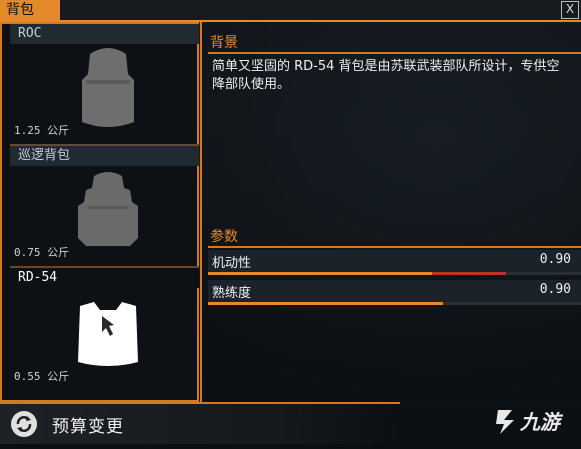 This screenshot has width=581, height=449. What do you see at coordinates (290, 11) in the screenshot?
I see `title-bar: 背包 X` at bounding box center [290, 11].